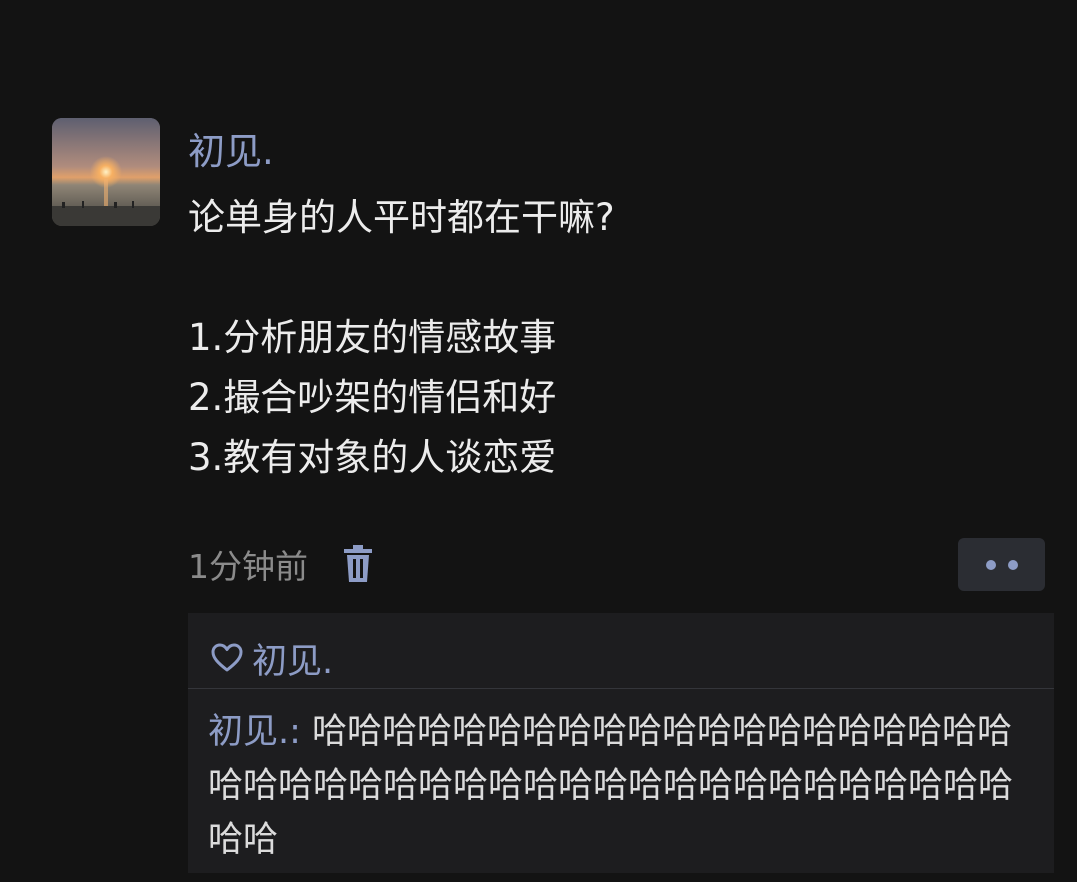 The width and height of the screenshot is (1077, 882). What do you see at coordinates (358, 564) in the screenshot?
I see `trash-icon` at bounding box center [358, 564].